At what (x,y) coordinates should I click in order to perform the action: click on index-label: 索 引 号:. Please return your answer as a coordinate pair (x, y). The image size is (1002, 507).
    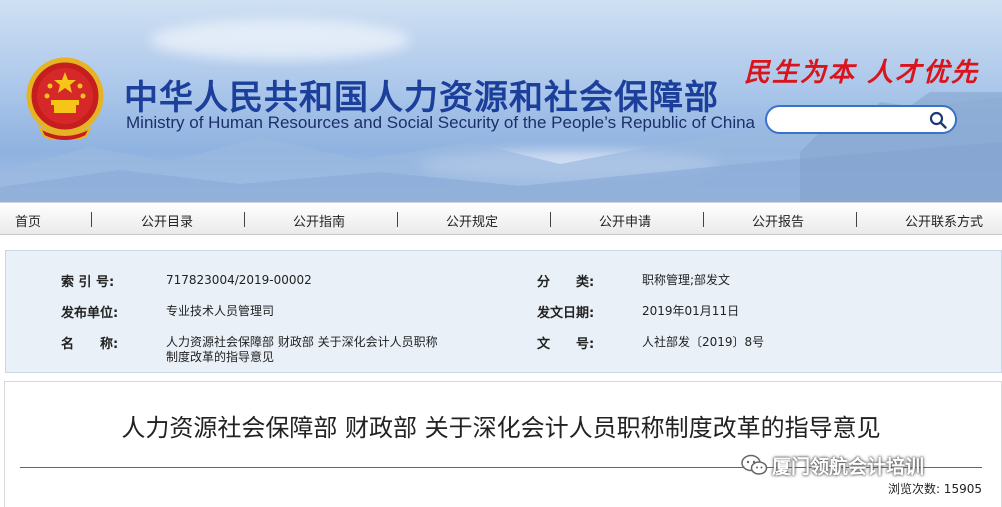
    Looking at the image, I should click on (88, 282).